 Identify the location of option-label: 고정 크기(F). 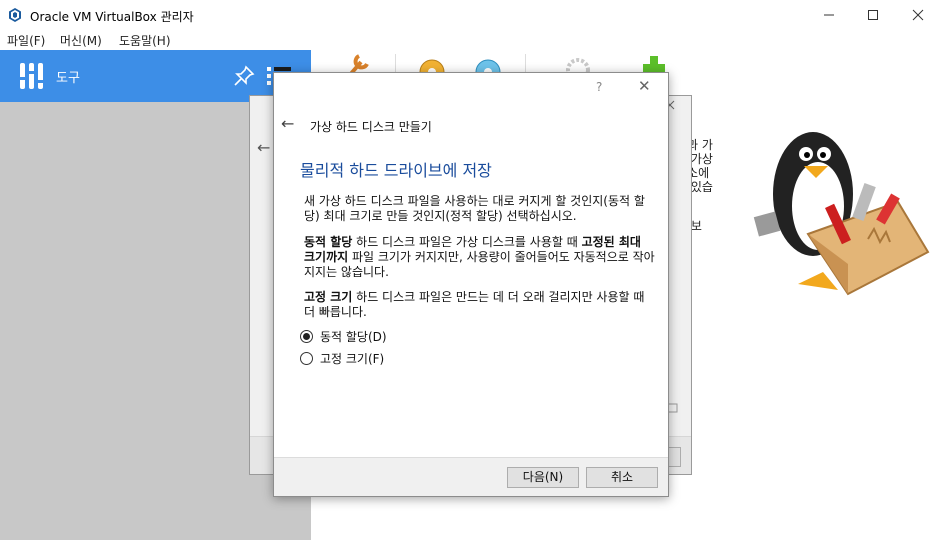
(352, 359).